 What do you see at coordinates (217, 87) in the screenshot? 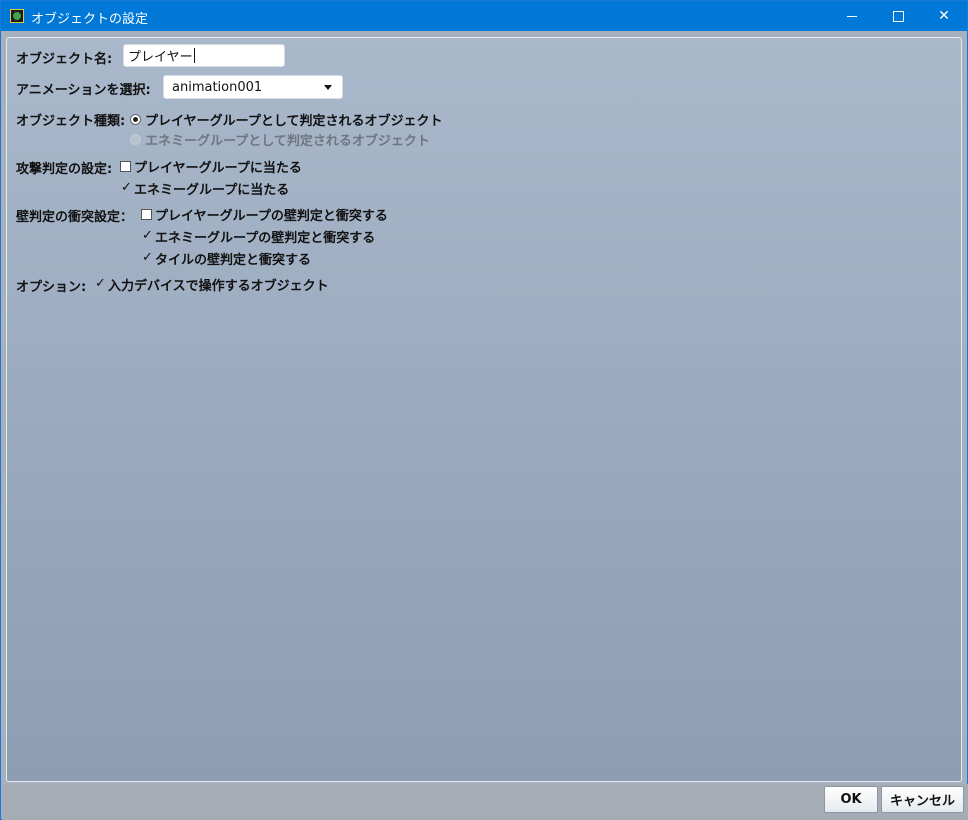
I see `animation-selected-value: animation001` at bounding box center [217, 87].